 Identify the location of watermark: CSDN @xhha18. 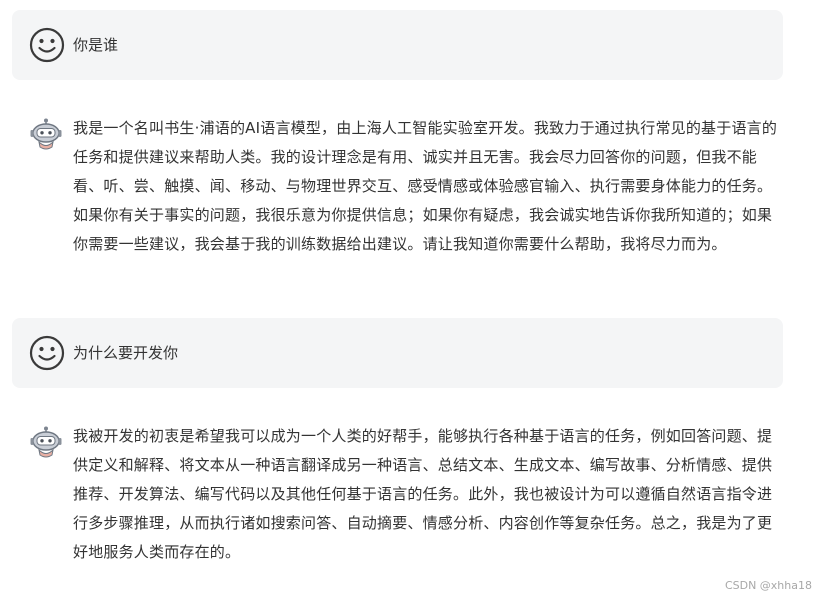
(768, 585).